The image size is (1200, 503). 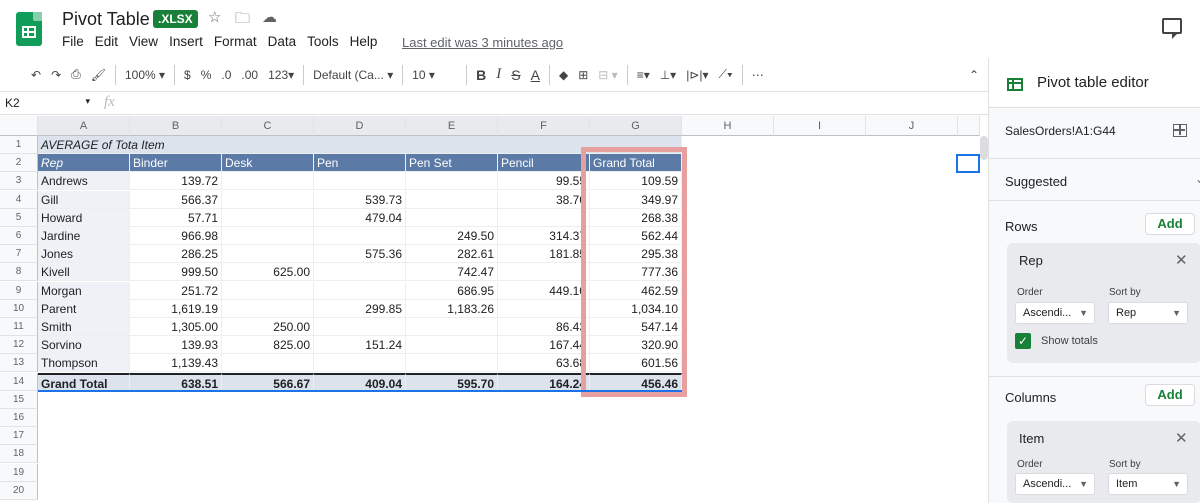 What do you see at coordinates (19, 399) in the screenshot?
I see `row-header: 15` at bounding box center [19, 399].